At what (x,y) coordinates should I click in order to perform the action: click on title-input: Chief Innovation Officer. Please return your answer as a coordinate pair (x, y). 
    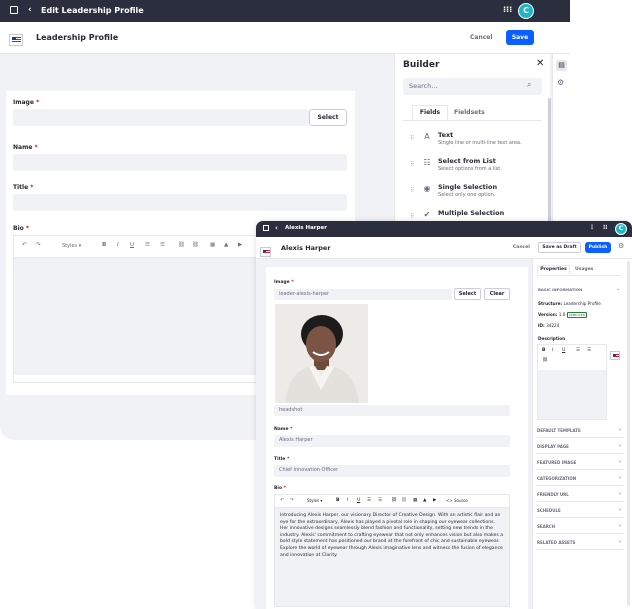
    Looking at the image, I should click on (392, 471).